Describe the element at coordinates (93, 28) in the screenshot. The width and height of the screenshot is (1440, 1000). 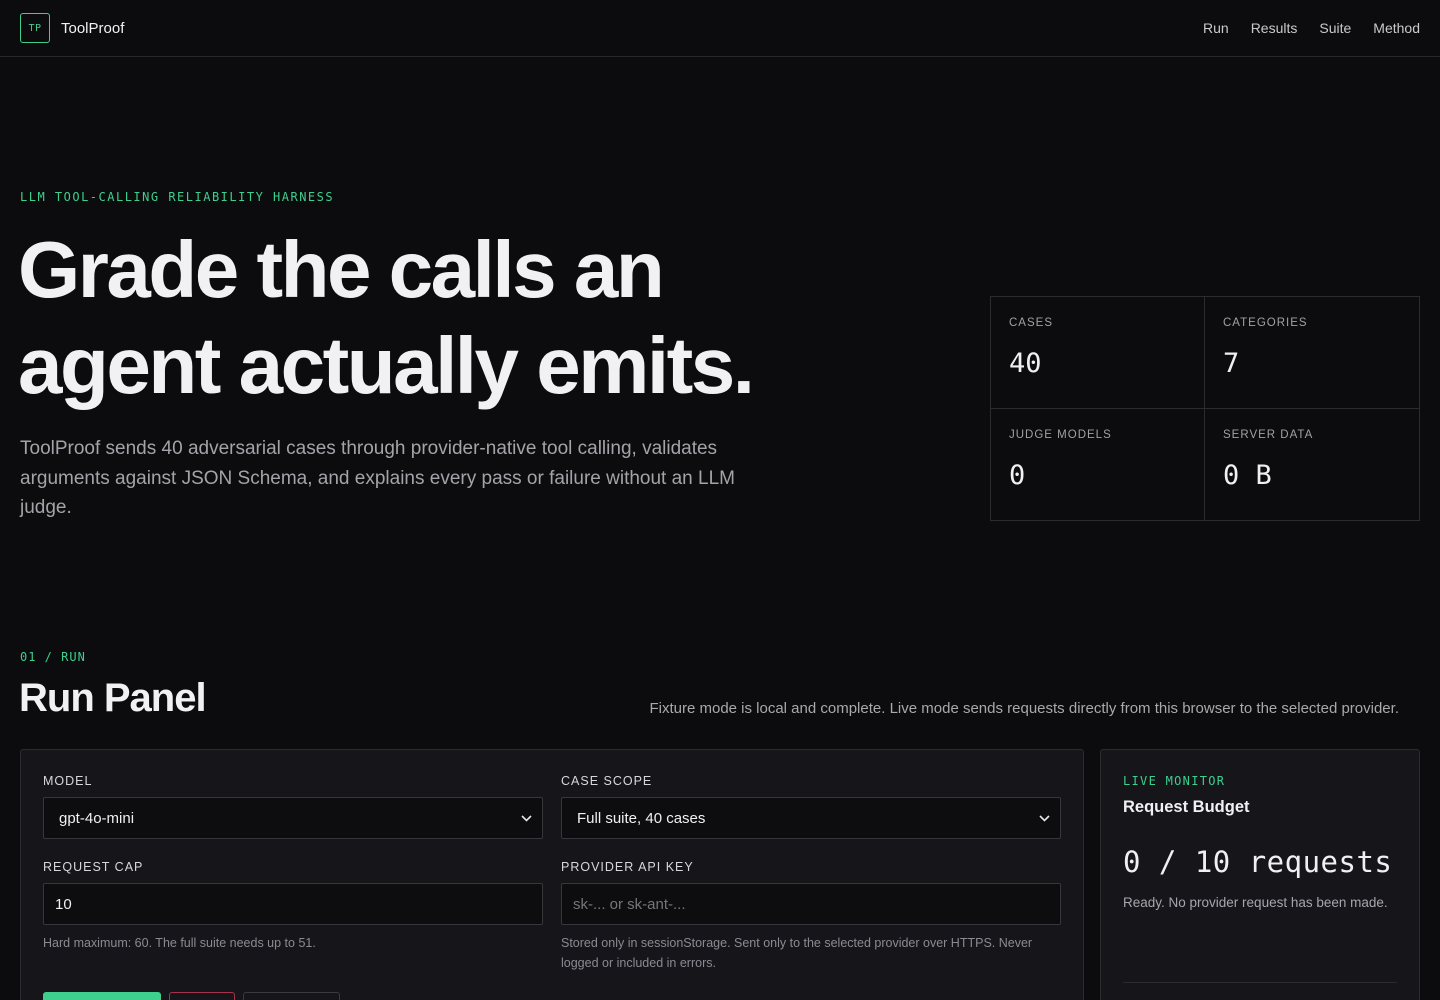
I see `brand-name: ToolProof` at that location.